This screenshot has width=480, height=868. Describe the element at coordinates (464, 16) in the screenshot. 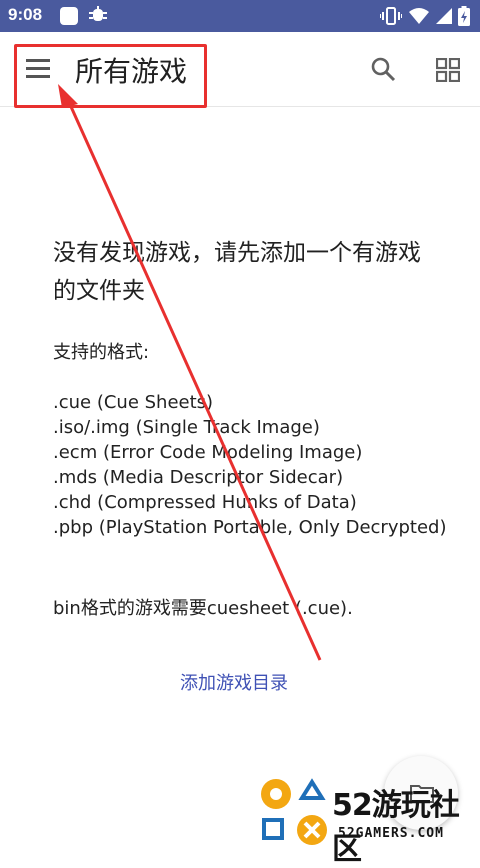

I see `battery-icon` at that location.